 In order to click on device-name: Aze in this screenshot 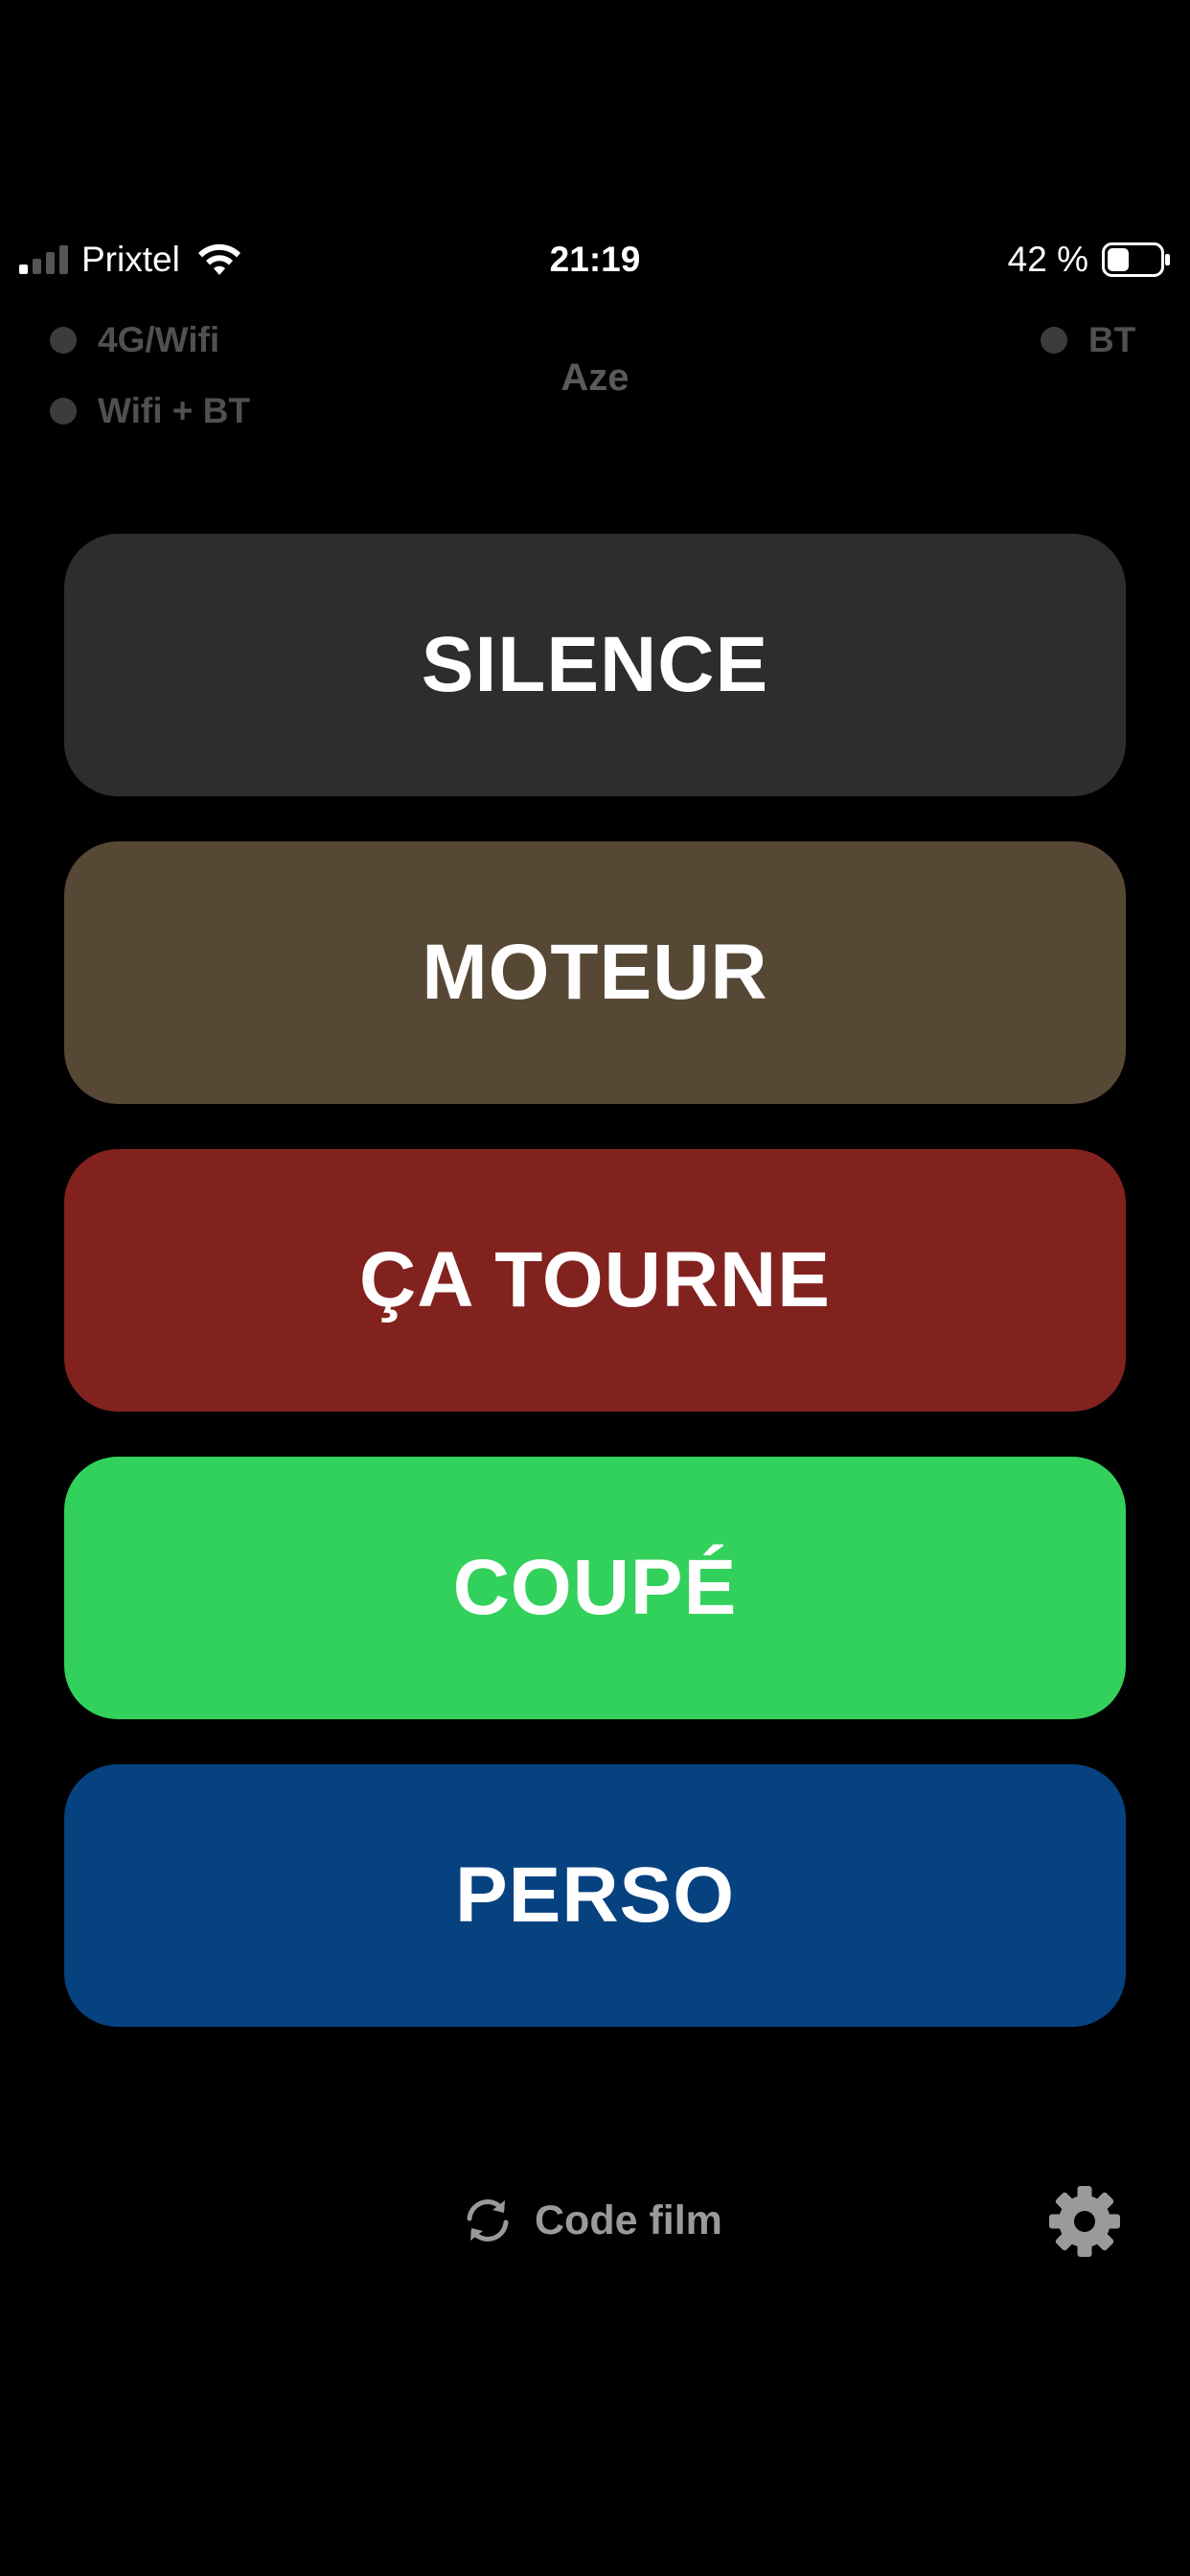, I will do `click(595, 377)`.